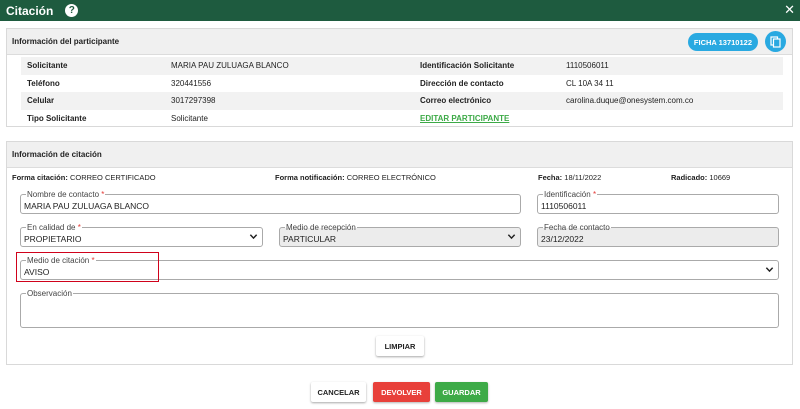 Image resolution: width=800 pixels, height=409 pixels. I want to click on contact-name-value: MARIA PAU ZULUAGA BLANCO, so click(87, 206).